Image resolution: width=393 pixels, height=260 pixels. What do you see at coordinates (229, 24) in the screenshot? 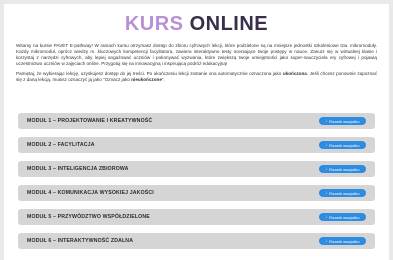
I see `title-rest: ONLINE` at bounding box center [229, 24].